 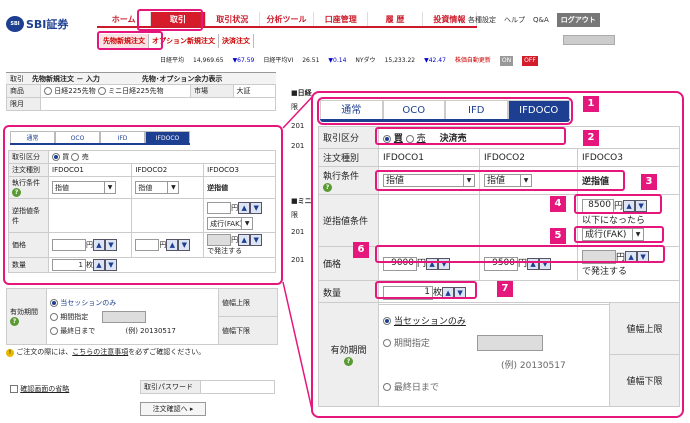 What do you see at coordinates (387, 343) in the screenshot?
I see `right-date-radio` at bounding box center [387, 343].